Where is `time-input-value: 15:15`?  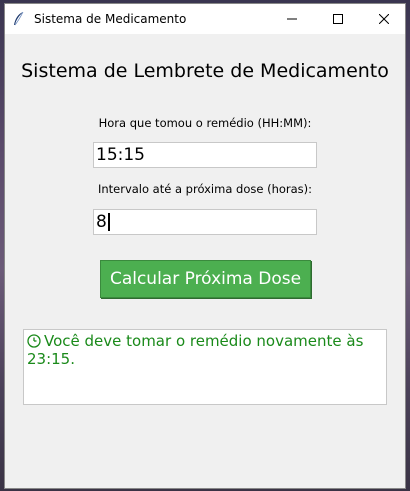
time-input-value: 15:15 is located at coordinates (120, 155).